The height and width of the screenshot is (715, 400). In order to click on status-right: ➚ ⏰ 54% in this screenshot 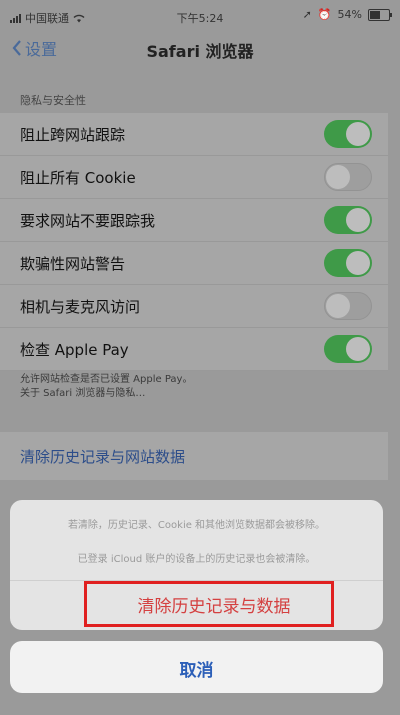, I will do `click(347, 14)`.